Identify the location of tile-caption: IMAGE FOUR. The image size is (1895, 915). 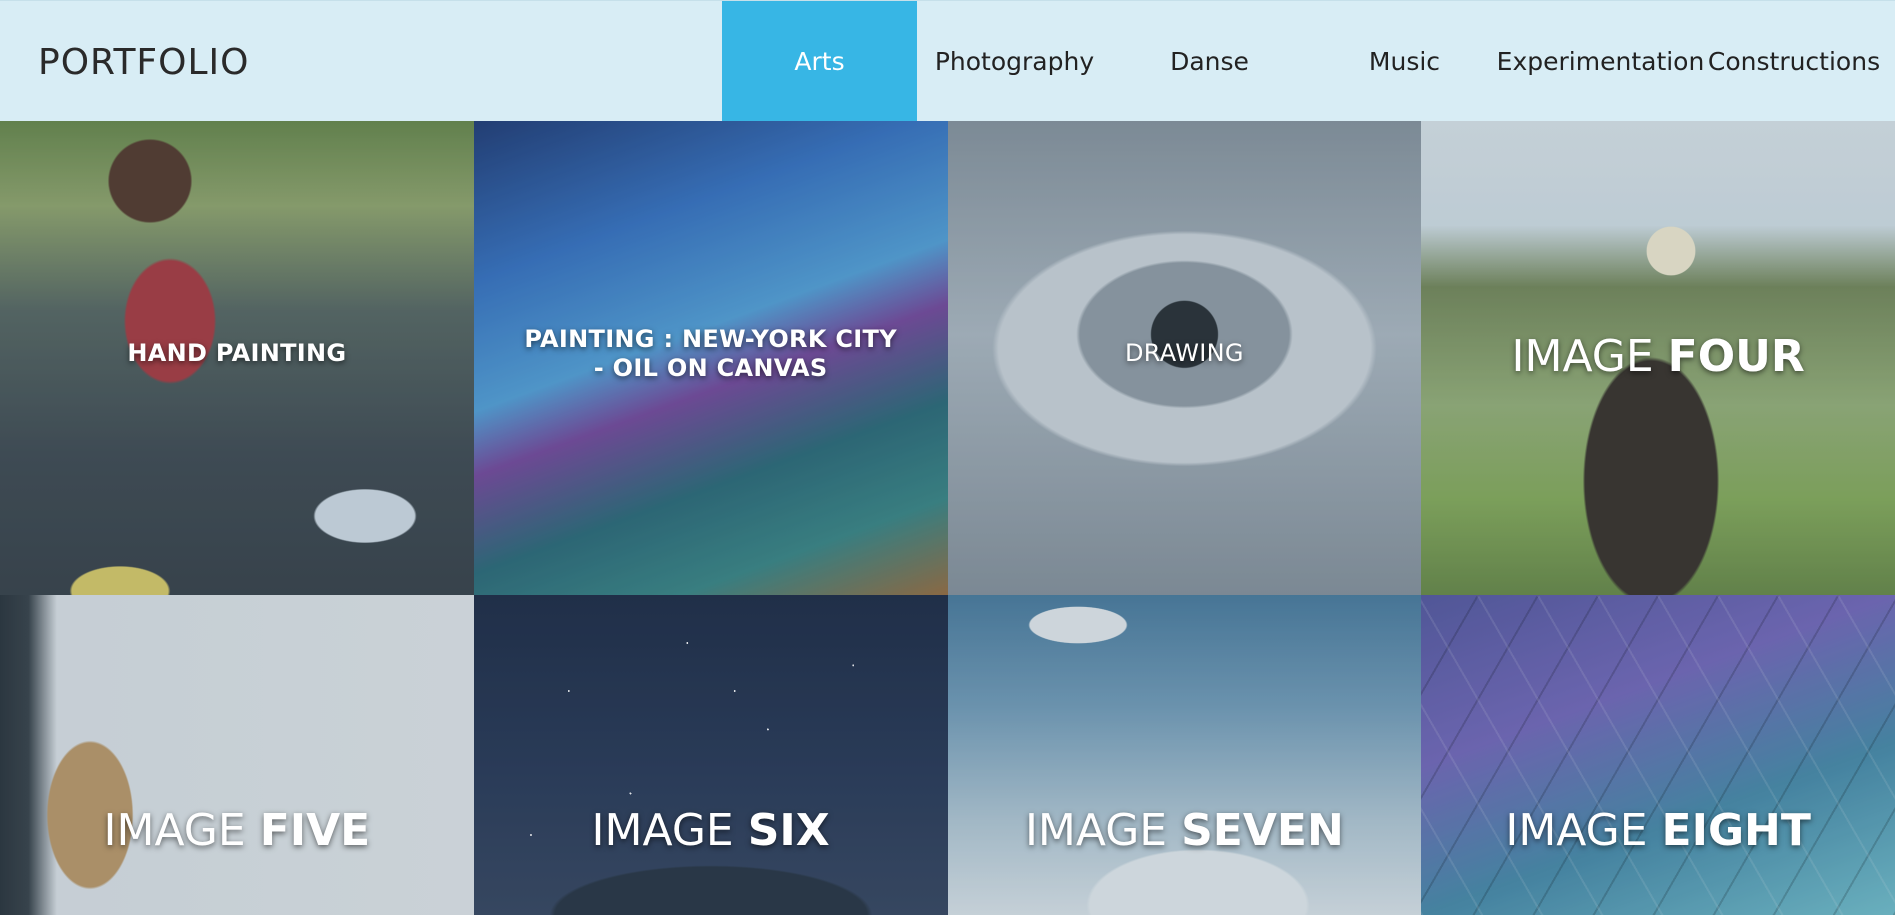
(1658, 356).